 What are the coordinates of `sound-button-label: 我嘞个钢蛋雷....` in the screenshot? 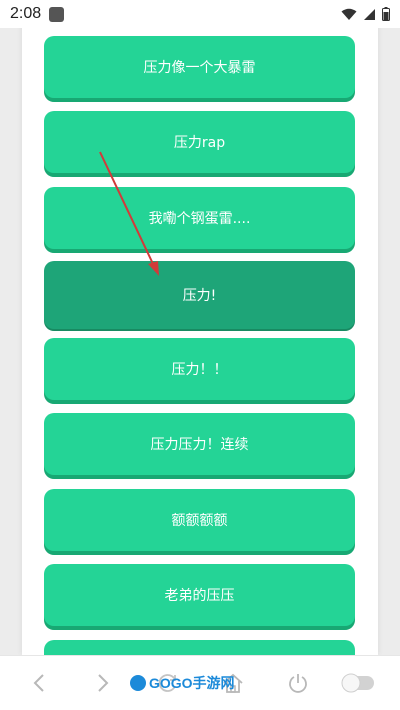 It's located at (199, 219).